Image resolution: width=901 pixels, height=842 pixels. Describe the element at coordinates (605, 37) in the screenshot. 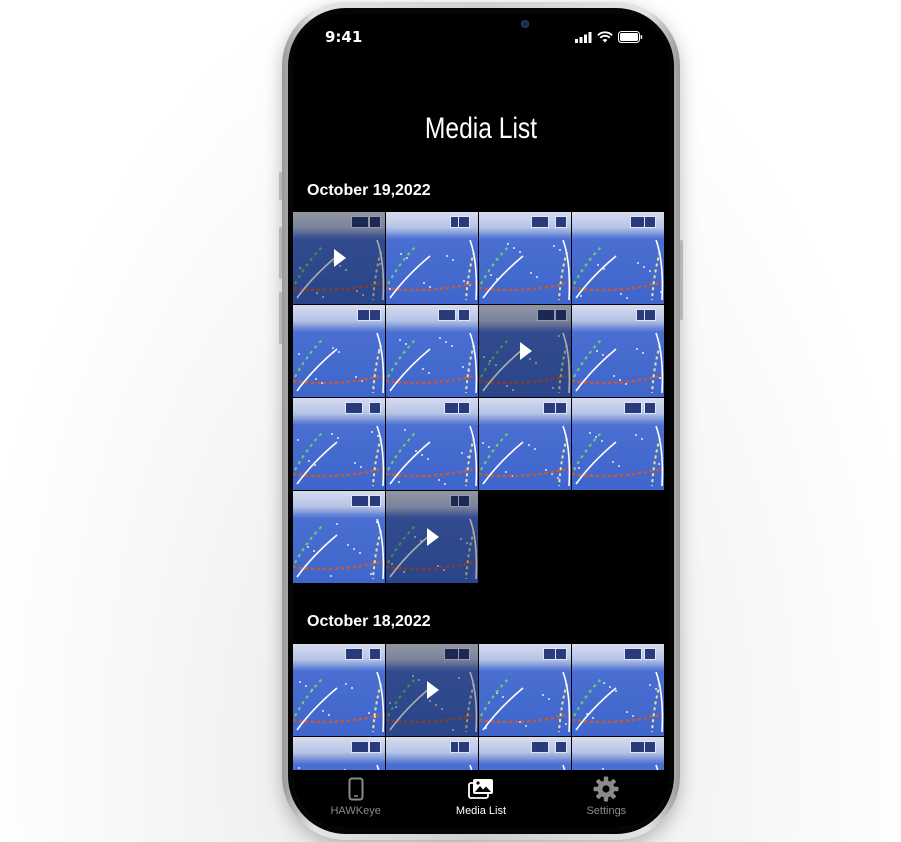

I see `wifi-icon` at that location.